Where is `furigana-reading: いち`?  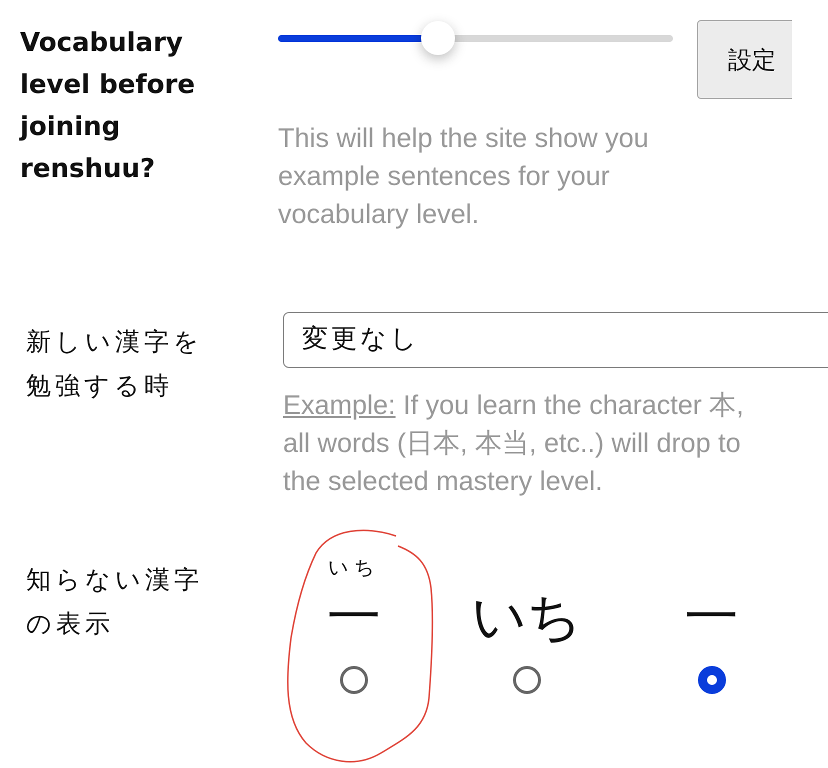
furigana-reading: いち is located at coordinates (354, 567).